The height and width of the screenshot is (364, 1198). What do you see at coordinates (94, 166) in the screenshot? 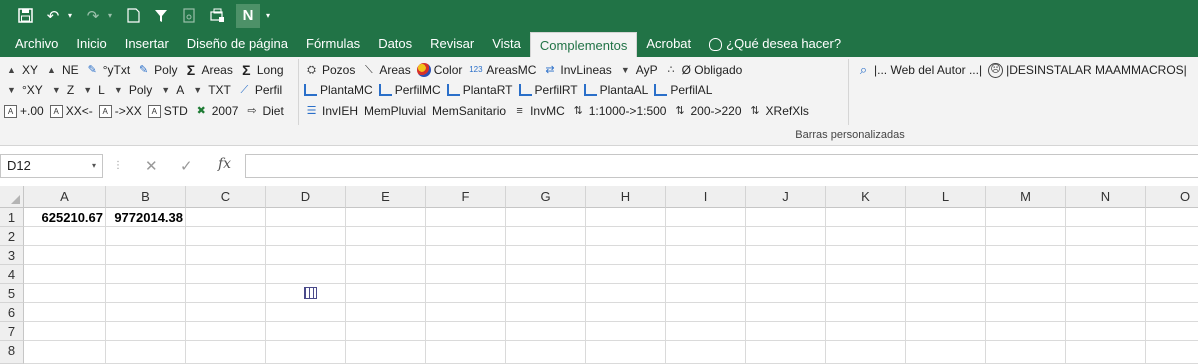
I see `chevron-down-icon: ▾` at bounding box center [94, 166].